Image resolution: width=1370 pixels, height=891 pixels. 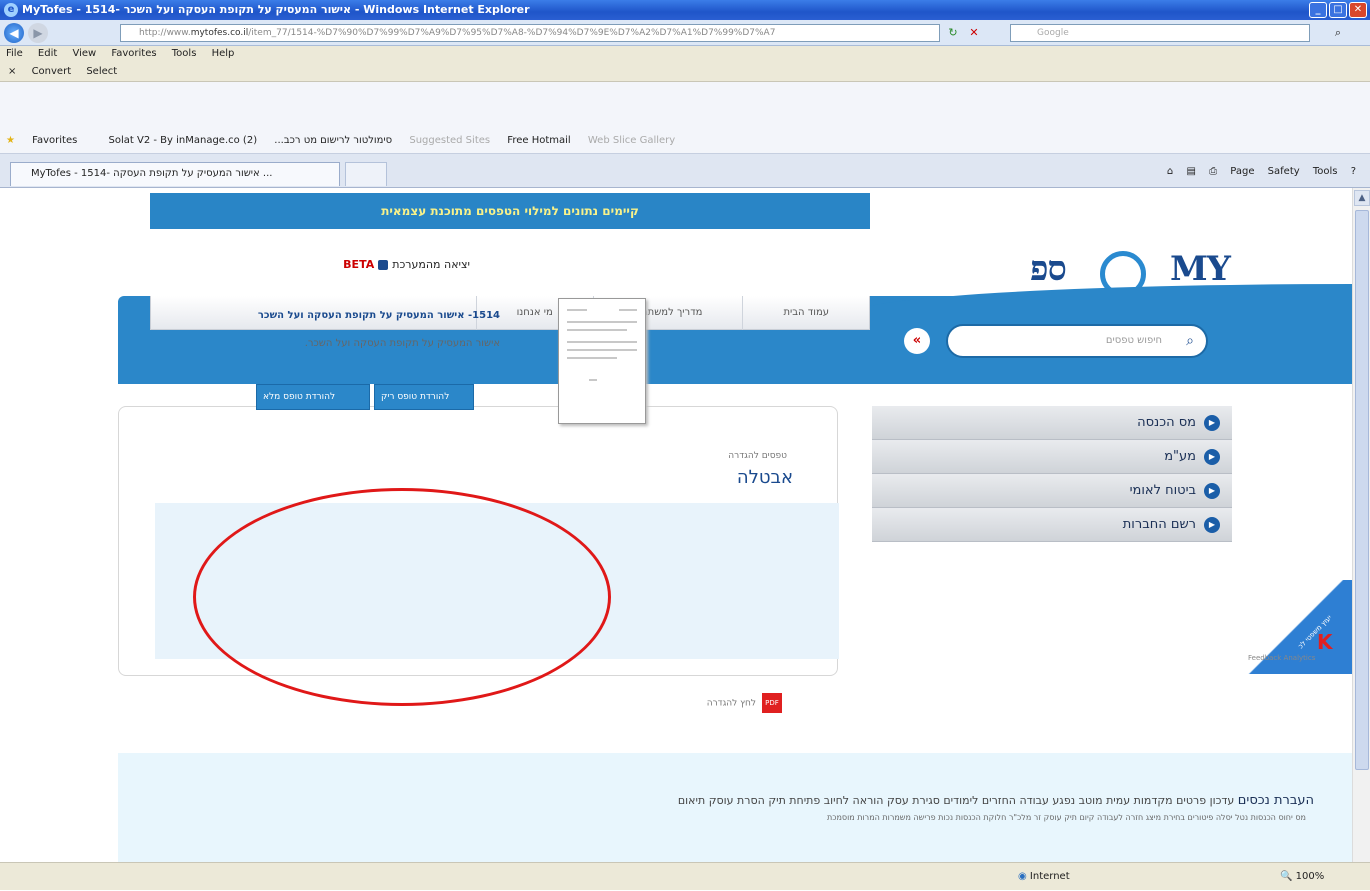 What do you see at coordinates (1358, 10) in the screenshot?
I see `close-button: ✕` at bounding box center [1358, 10].